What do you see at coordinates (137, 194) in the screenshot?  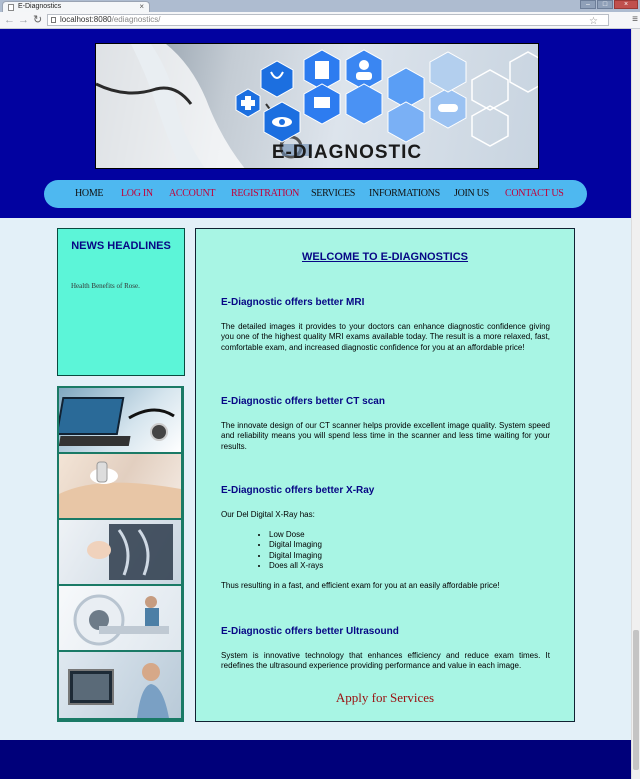 I see `nav-login: LOG IN` at bounding box center [137, 194].